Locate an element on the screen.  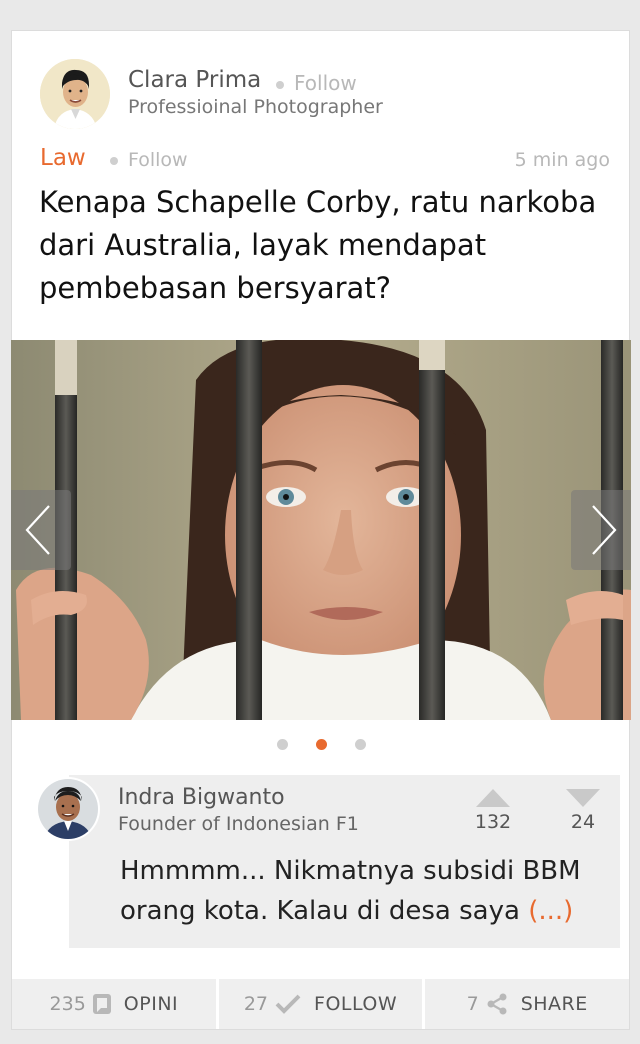
carousel-pagination is located at coordinates (321, 744).